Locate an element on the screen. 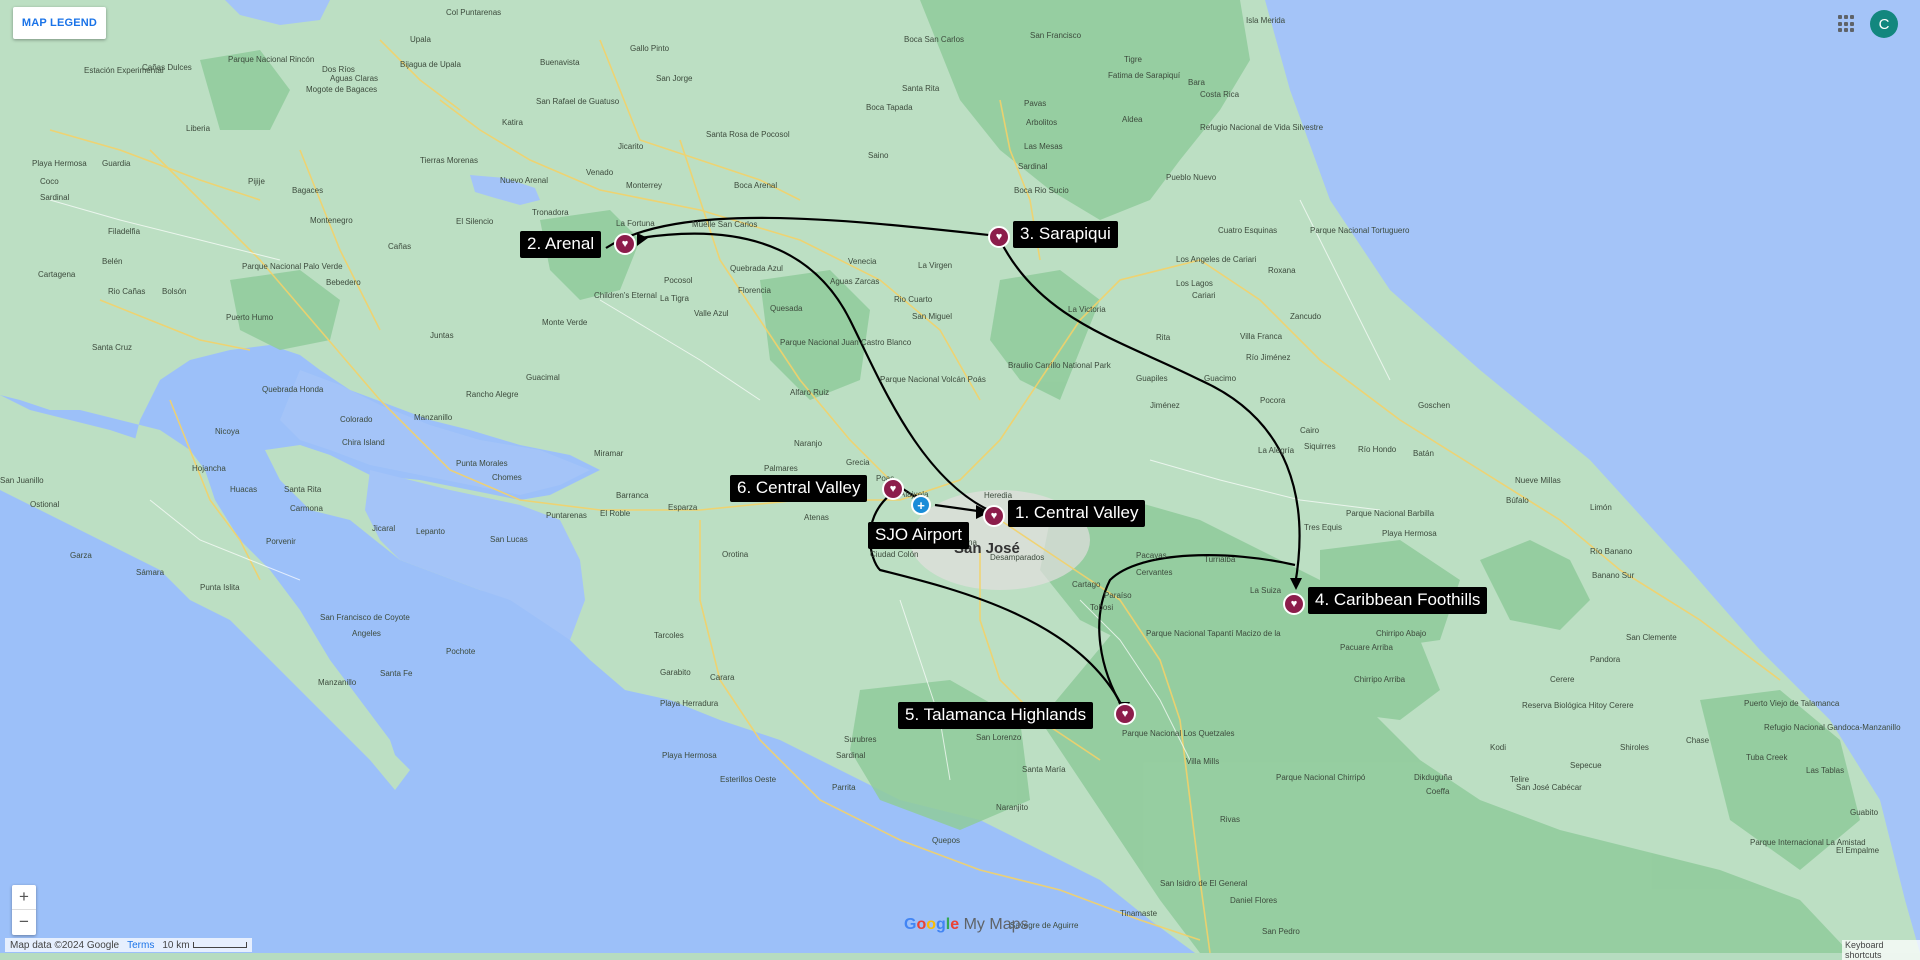 Image resolution: width=1920 pixels, height=960 pixels. svg-text: Belén is located at coordinates (112, 261).